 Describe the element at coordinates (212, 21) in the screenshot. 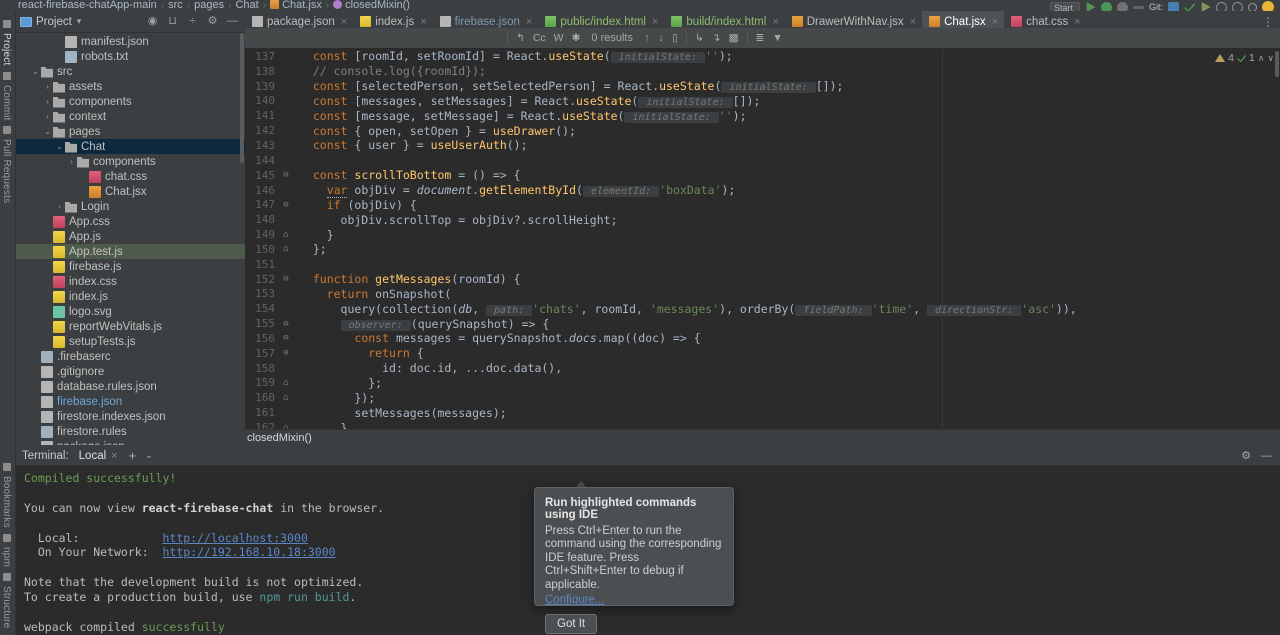

I see `settings-gear-icon: ⚙` at that location.